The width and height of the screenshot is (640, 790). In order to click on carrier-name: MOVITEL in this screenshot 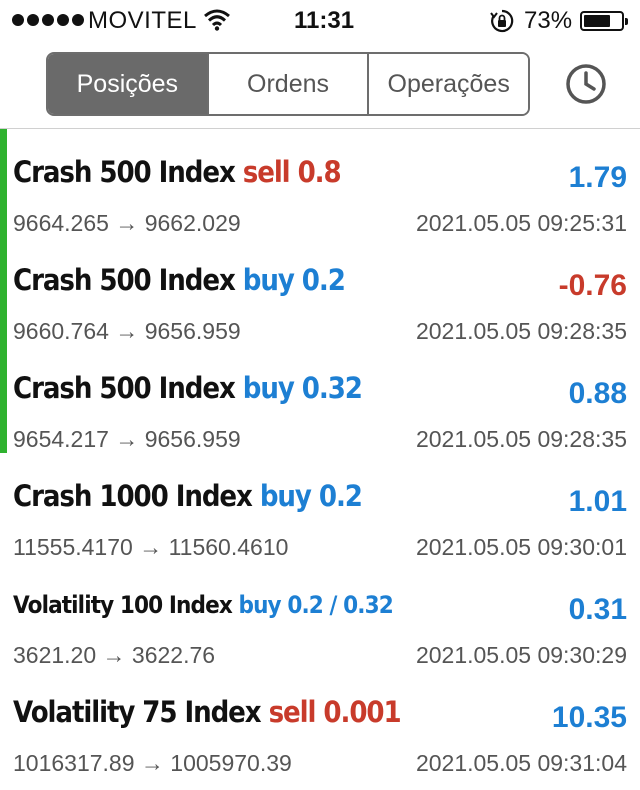, I will do `click(142, 20)`.